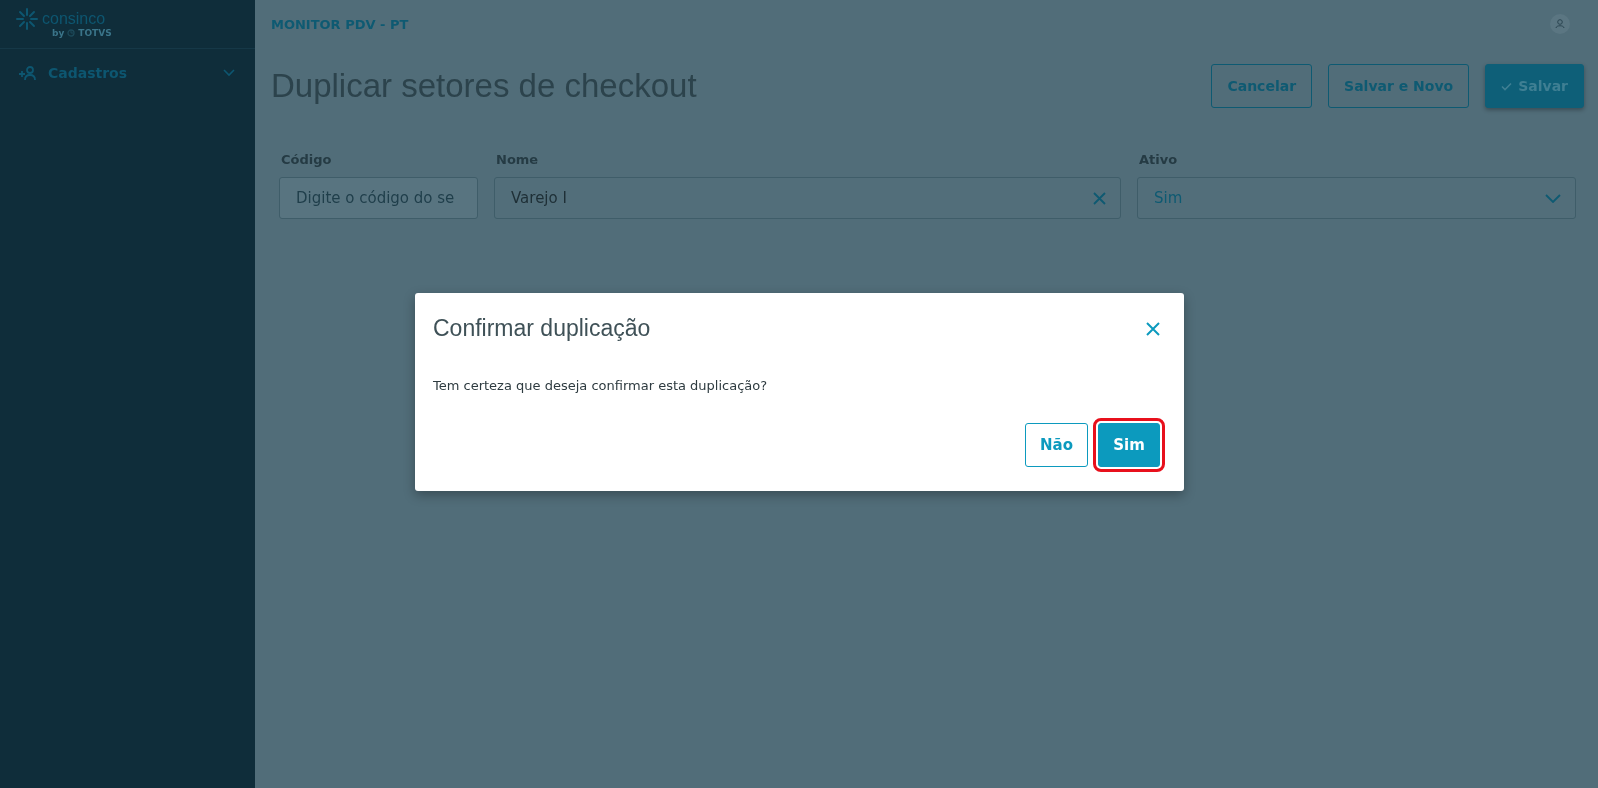 This screenshot has width=1598, height=788. What do you see at coordinates (1262, 86) in the screenshot?
I see `action-button: Cancelar` at bounding box center [1262, 86].